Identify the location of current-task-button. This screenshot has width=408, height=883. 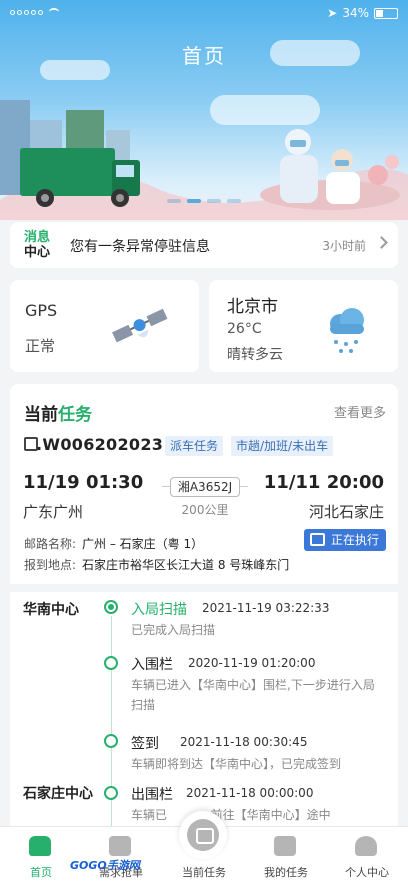
(203, 835).